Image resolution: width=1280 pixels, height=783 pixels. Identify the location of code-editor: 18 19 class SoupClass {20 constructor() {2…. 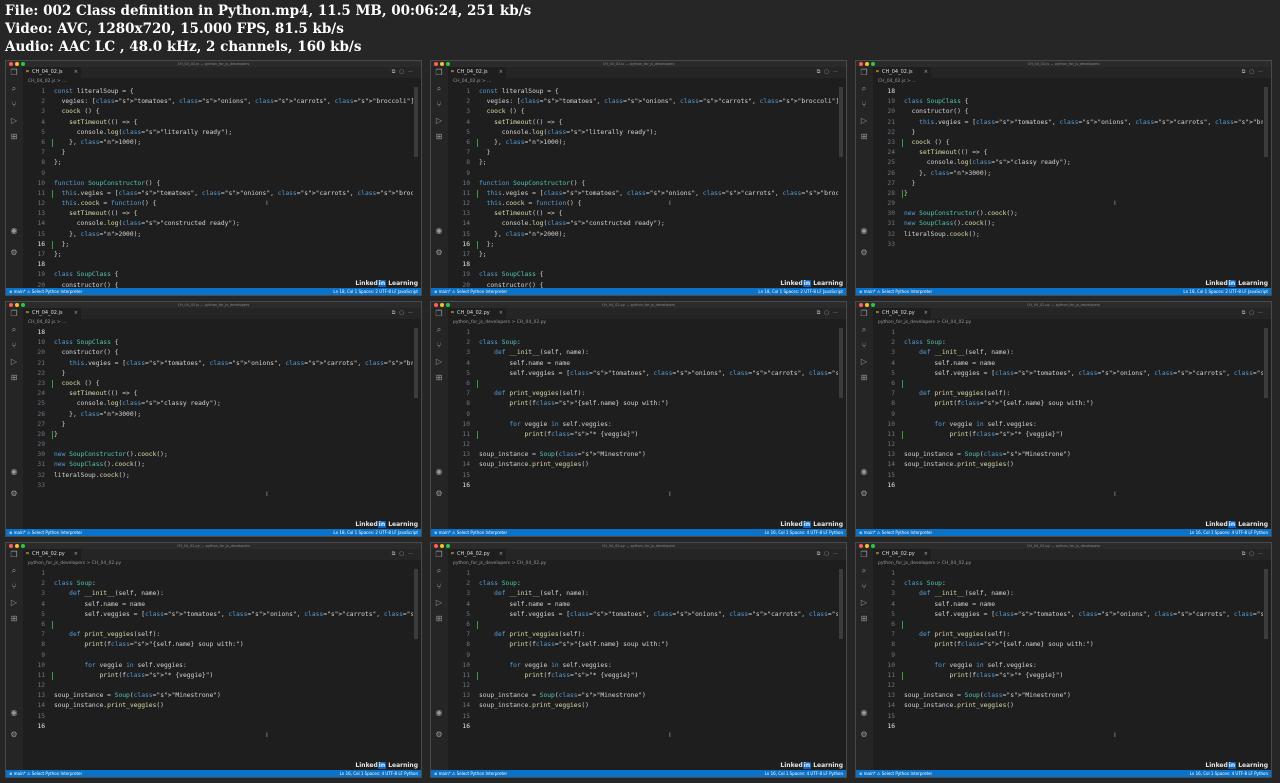
(218, 428).